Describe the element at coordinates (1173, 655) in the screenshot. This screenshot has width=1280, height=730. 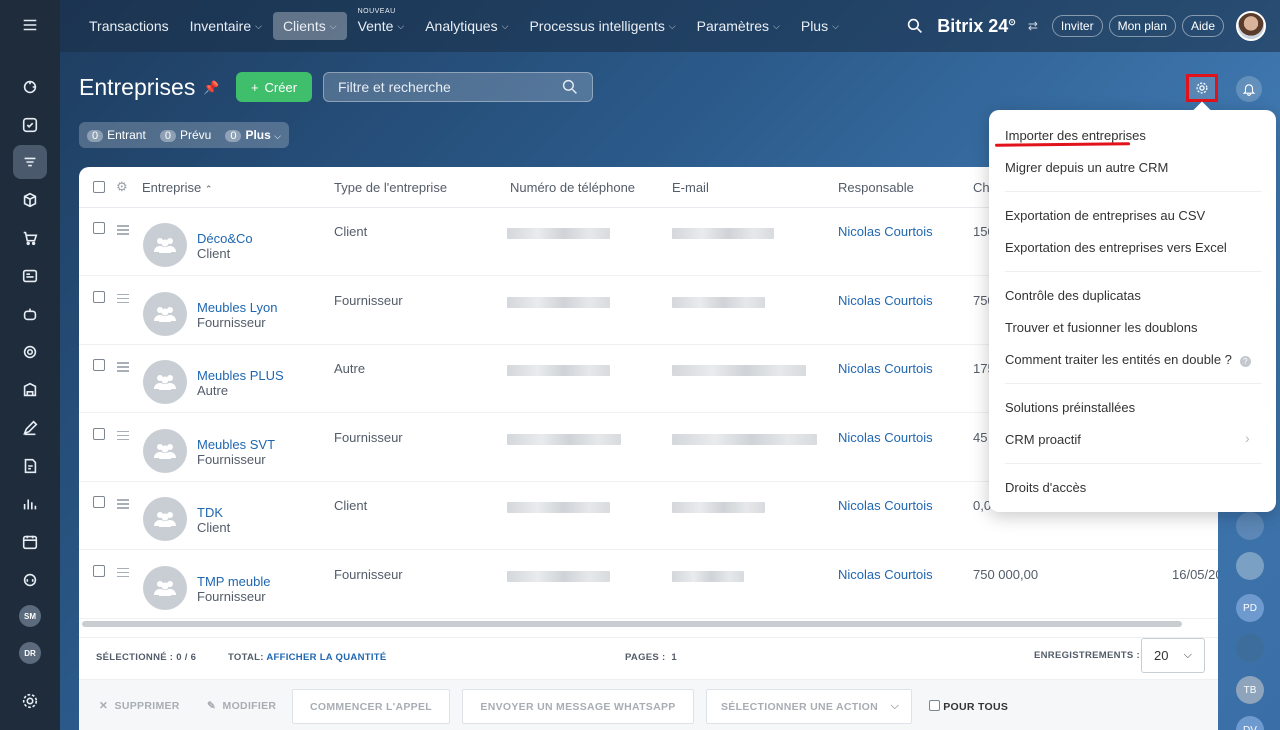
I see `records-per-page-select: 20 ⌵` at that location.